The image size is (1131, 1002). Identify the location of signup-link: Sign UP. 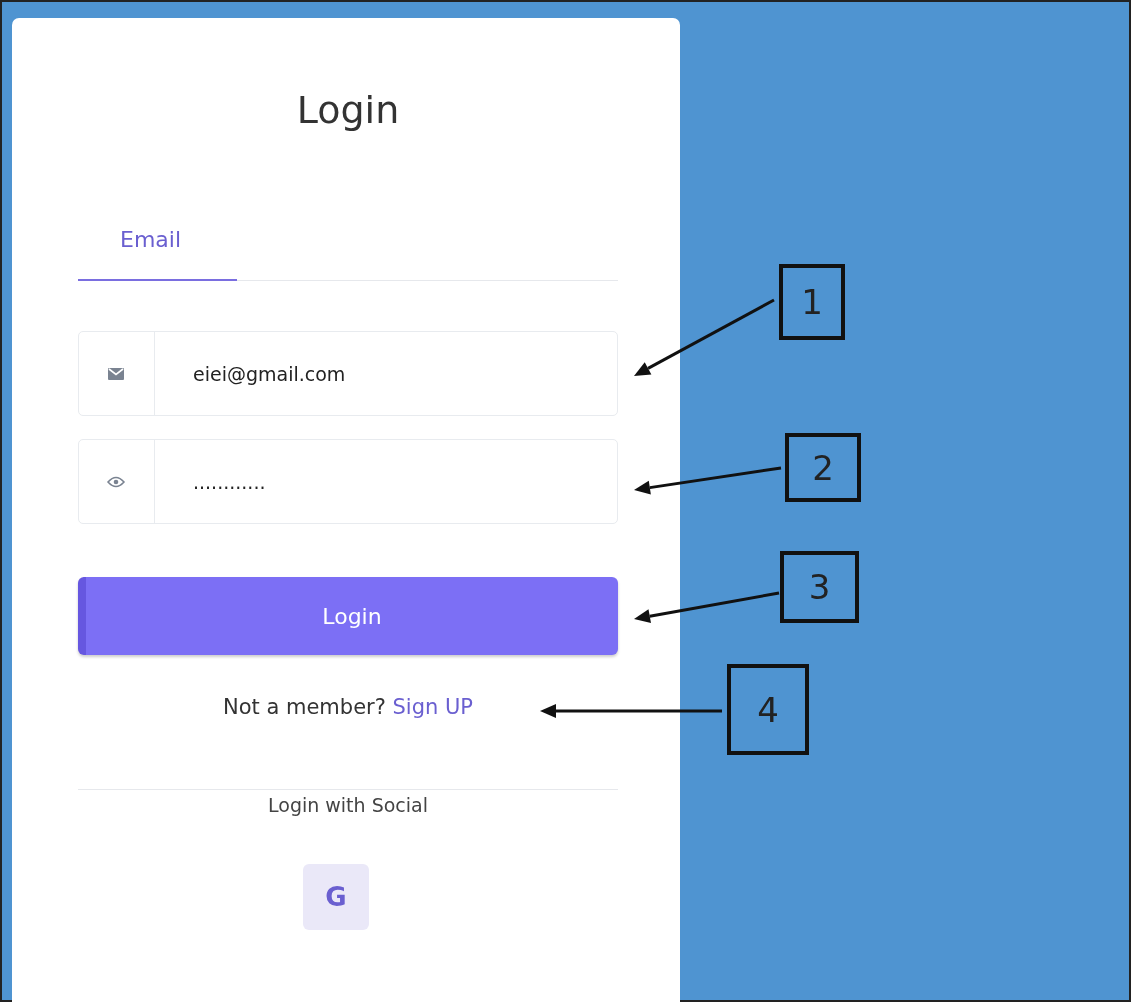
(433, 707).